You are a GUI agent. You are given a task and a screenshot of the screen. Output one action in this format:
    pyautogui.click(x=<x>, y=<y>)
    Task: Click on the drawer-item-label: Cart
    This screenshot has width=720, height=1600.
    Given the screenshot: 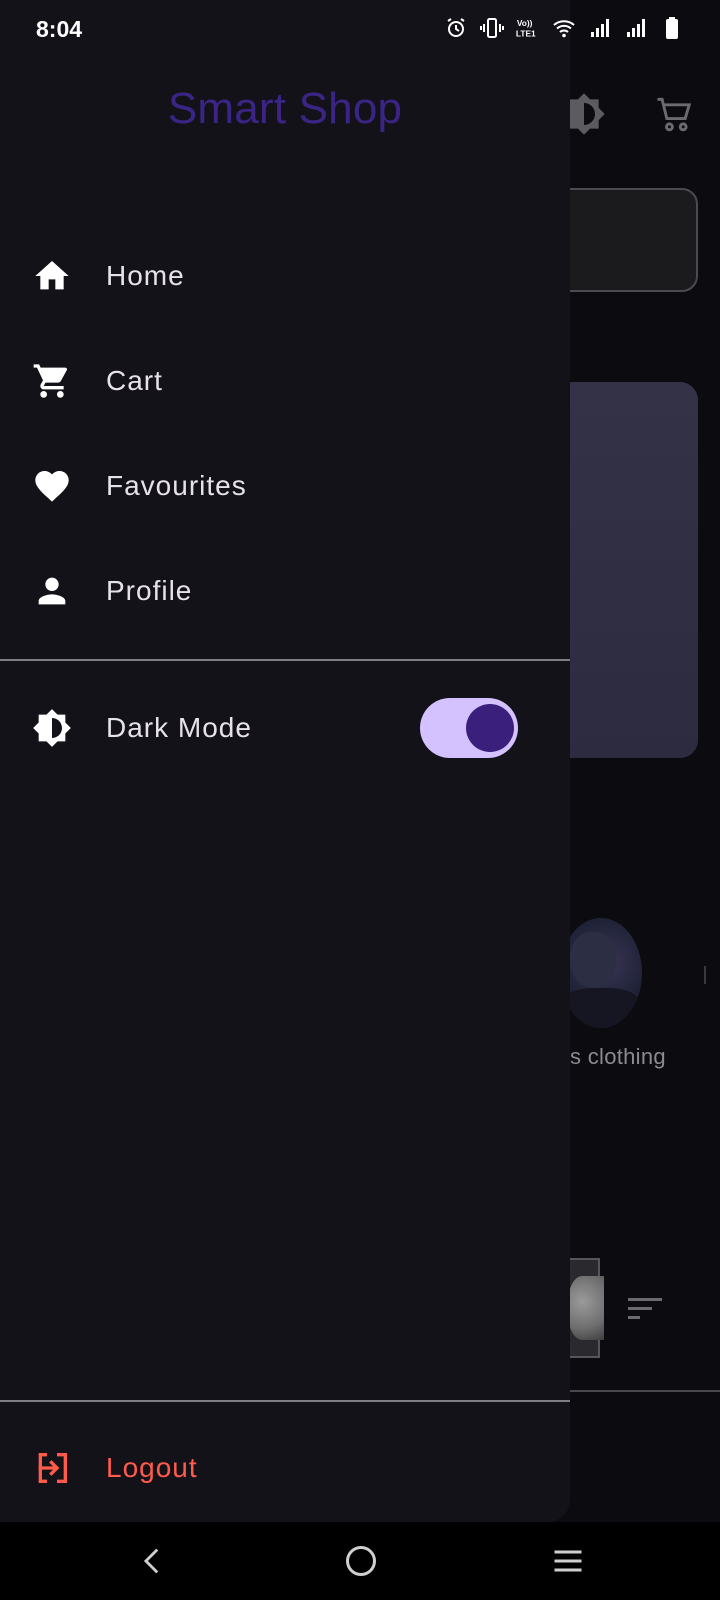 What is the action you would take?
    pyautogui.click(x=134, y=380)
    